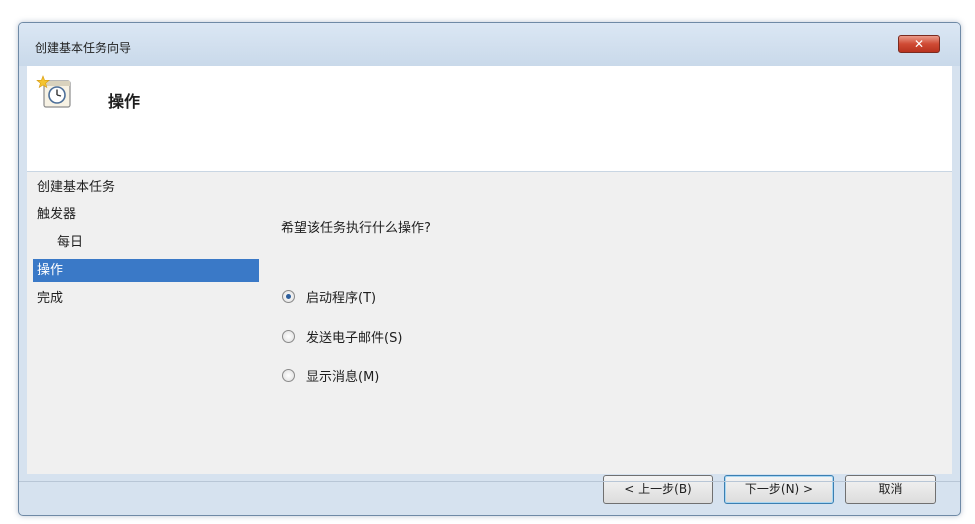 Image resolution: width=975 pixels, height=524 pixels. Describe the element at coordinates (53, 91) in the screenshot. I see `calendar-clock-icon` at that location.